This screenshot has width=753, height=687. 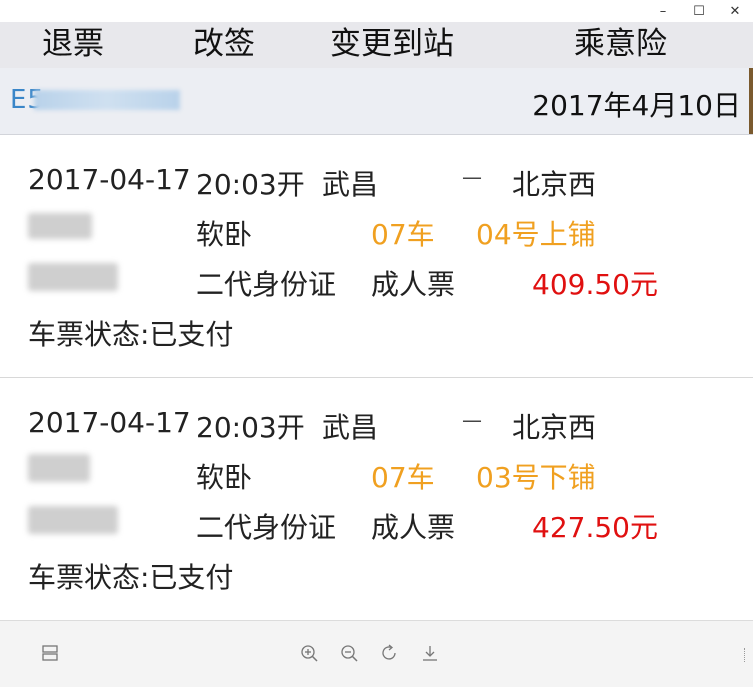 What do you see at coordinates (536, 234) in the screenshot?
I see `berth-number: 04号上铺` at bounding box center [536, 234].